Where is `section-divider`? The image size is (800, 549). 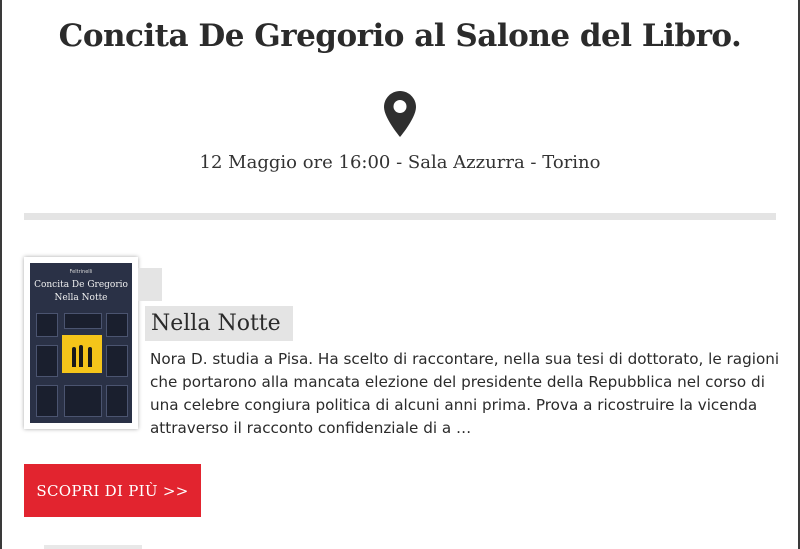
section-divider is located at coordinates (400, 216).